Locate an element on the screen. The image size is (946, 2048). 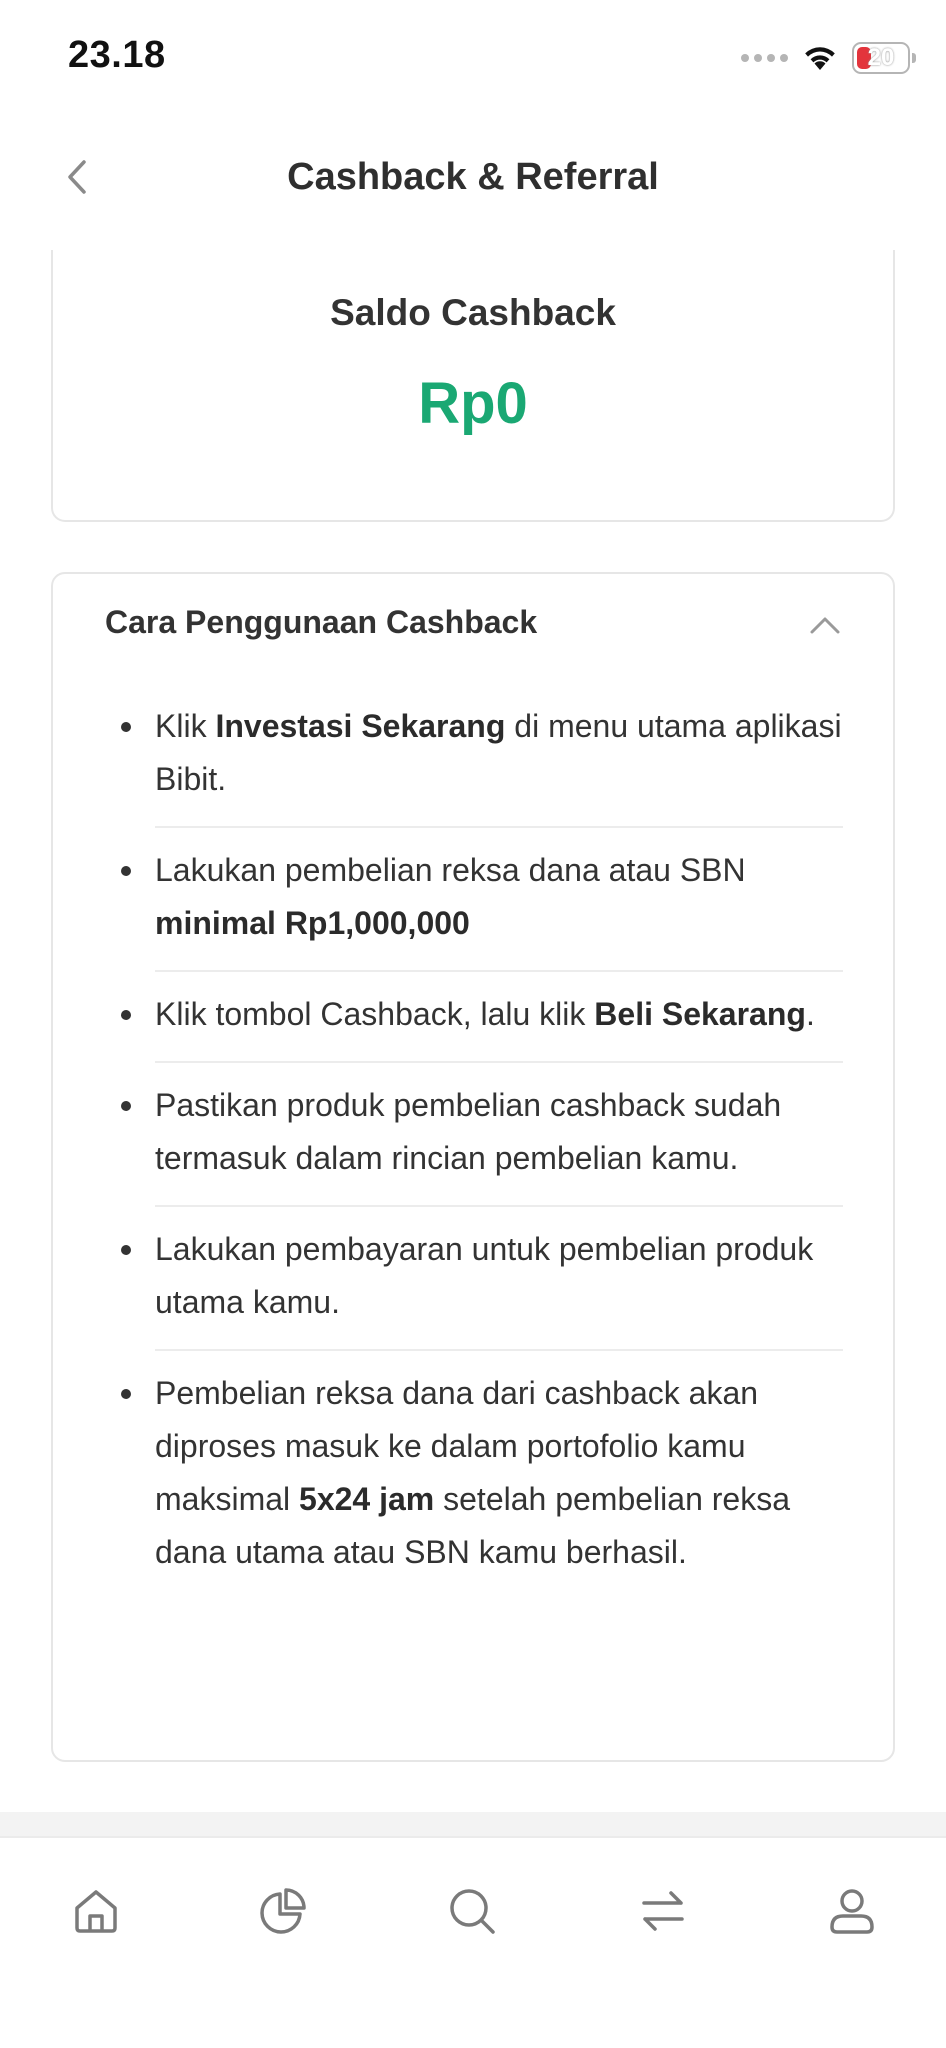
wifi-icon is located at coordinates (820, 58).